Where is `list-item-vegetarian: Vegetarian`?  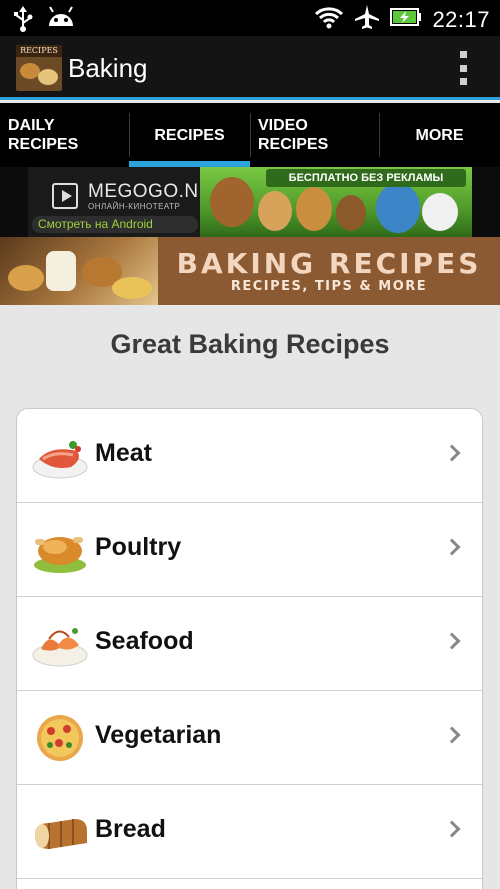
list-item-vegetarian: Vegetarian is located at coordinates (249, 738).